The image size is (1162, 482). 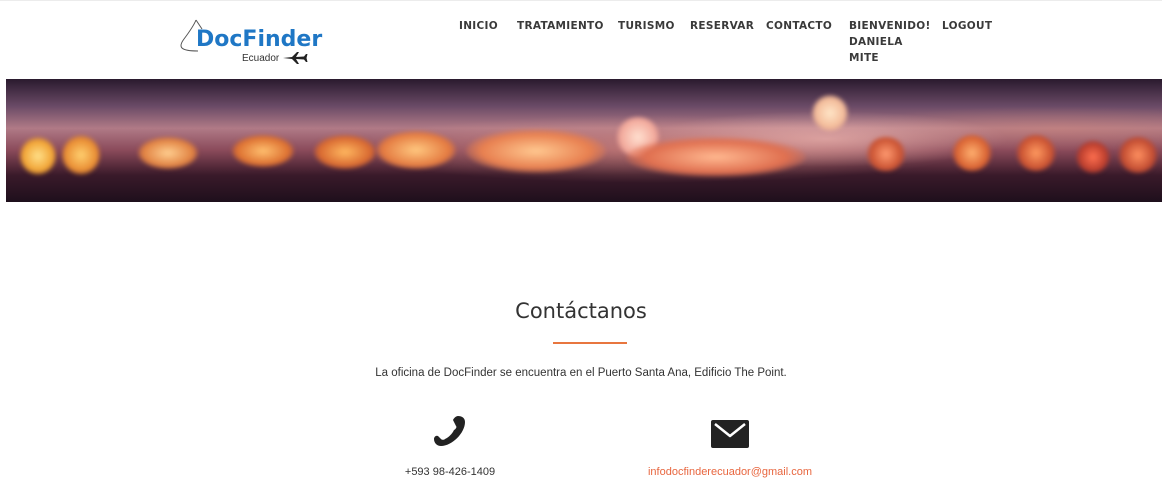 What do you see at coordinates (581, 311) in the screenshot?
I see `section-title: Contáctanos` at bounding box center [581, 311].